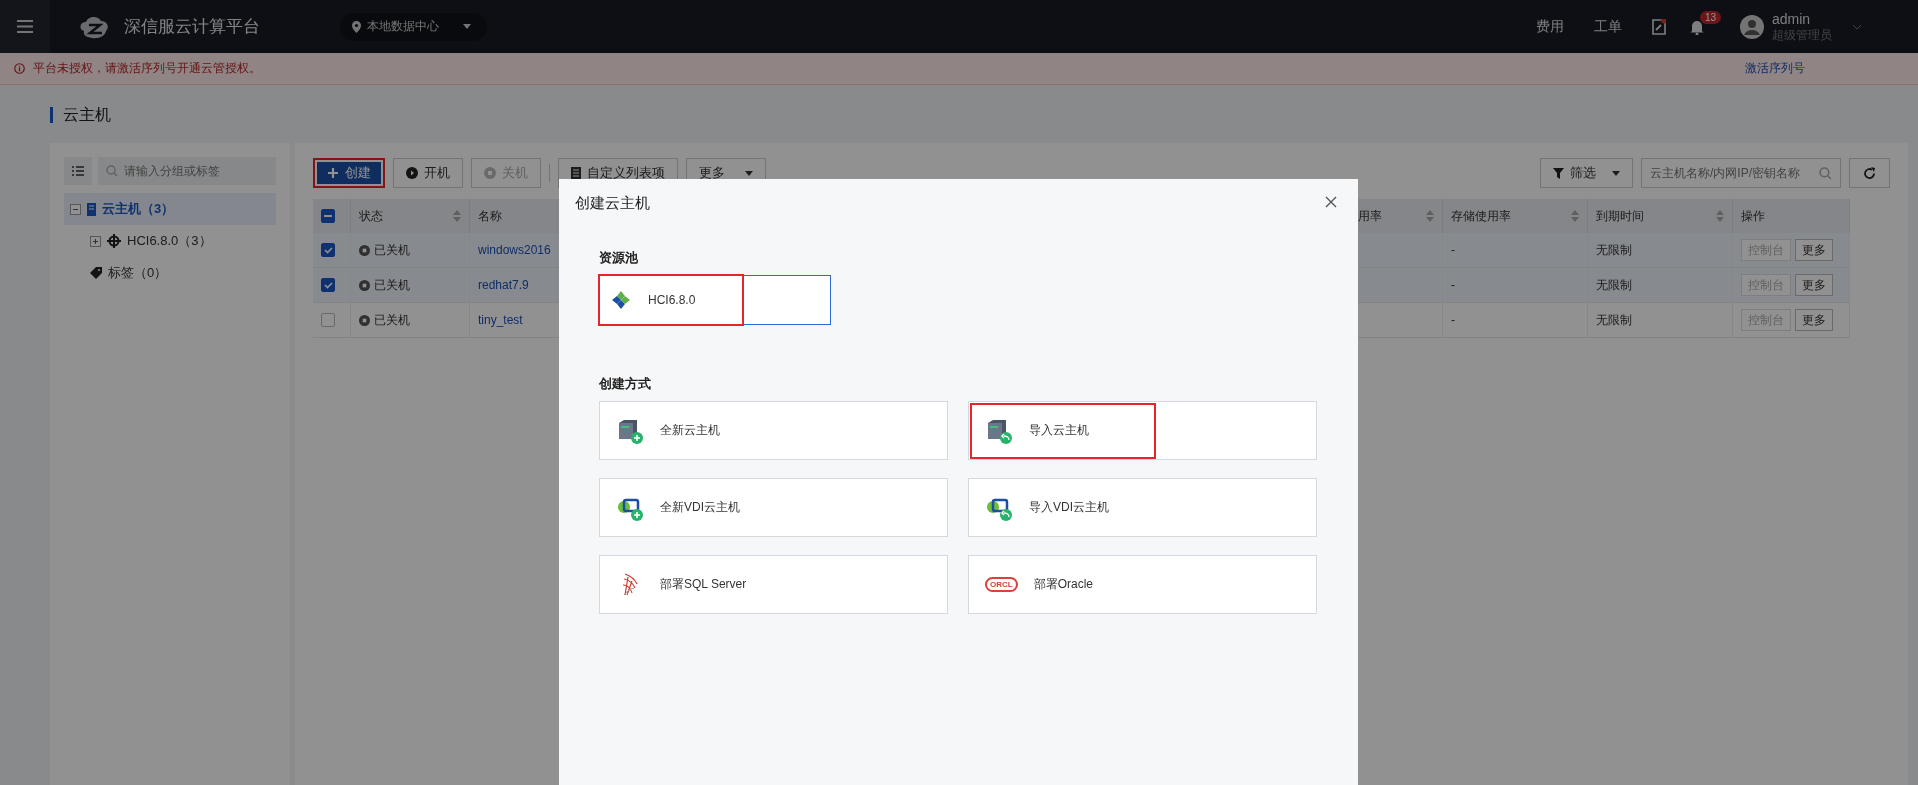 This screenshot has height=785, width=1918. I want to click on license-warning: 平台未授权，请激活序列号开通云管授权。, so click(147, 68).